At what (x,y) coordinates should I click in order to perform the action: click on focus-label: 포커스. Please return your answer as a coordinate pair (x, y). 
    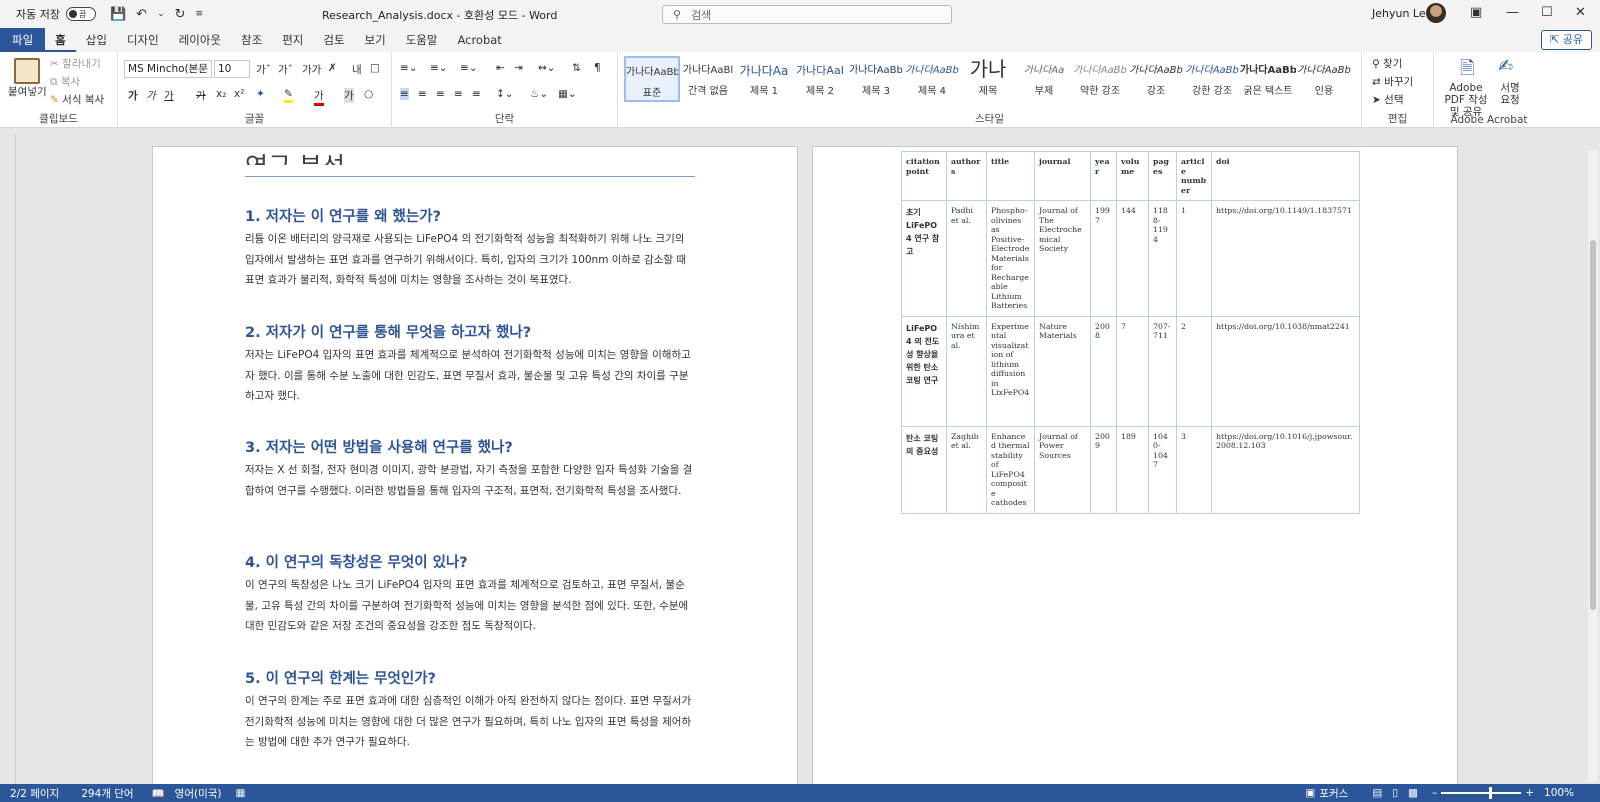
    Looking at the image, I should click on (1333, 793).